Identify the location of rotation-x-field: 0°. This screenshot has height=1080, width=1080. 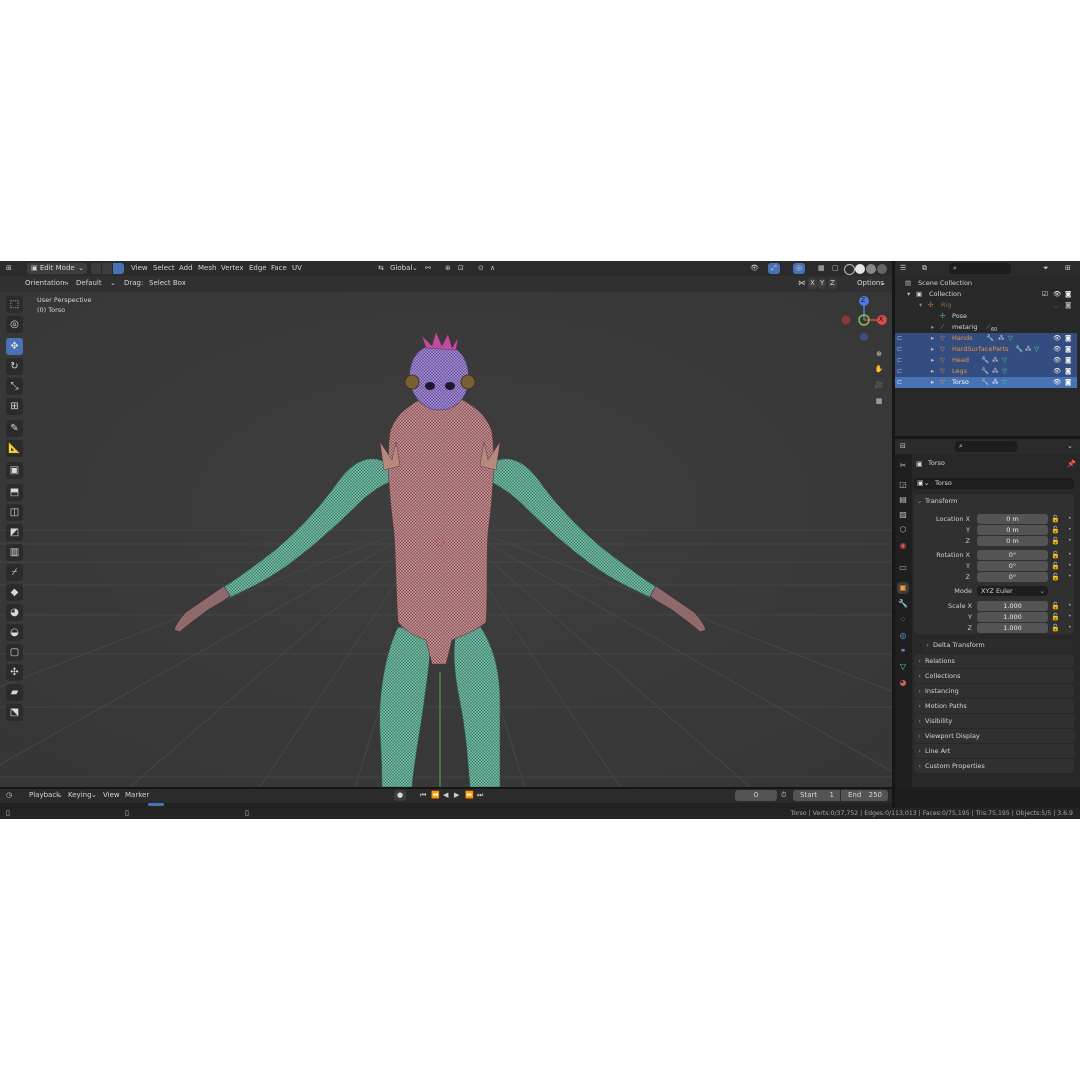
(1012, 555).